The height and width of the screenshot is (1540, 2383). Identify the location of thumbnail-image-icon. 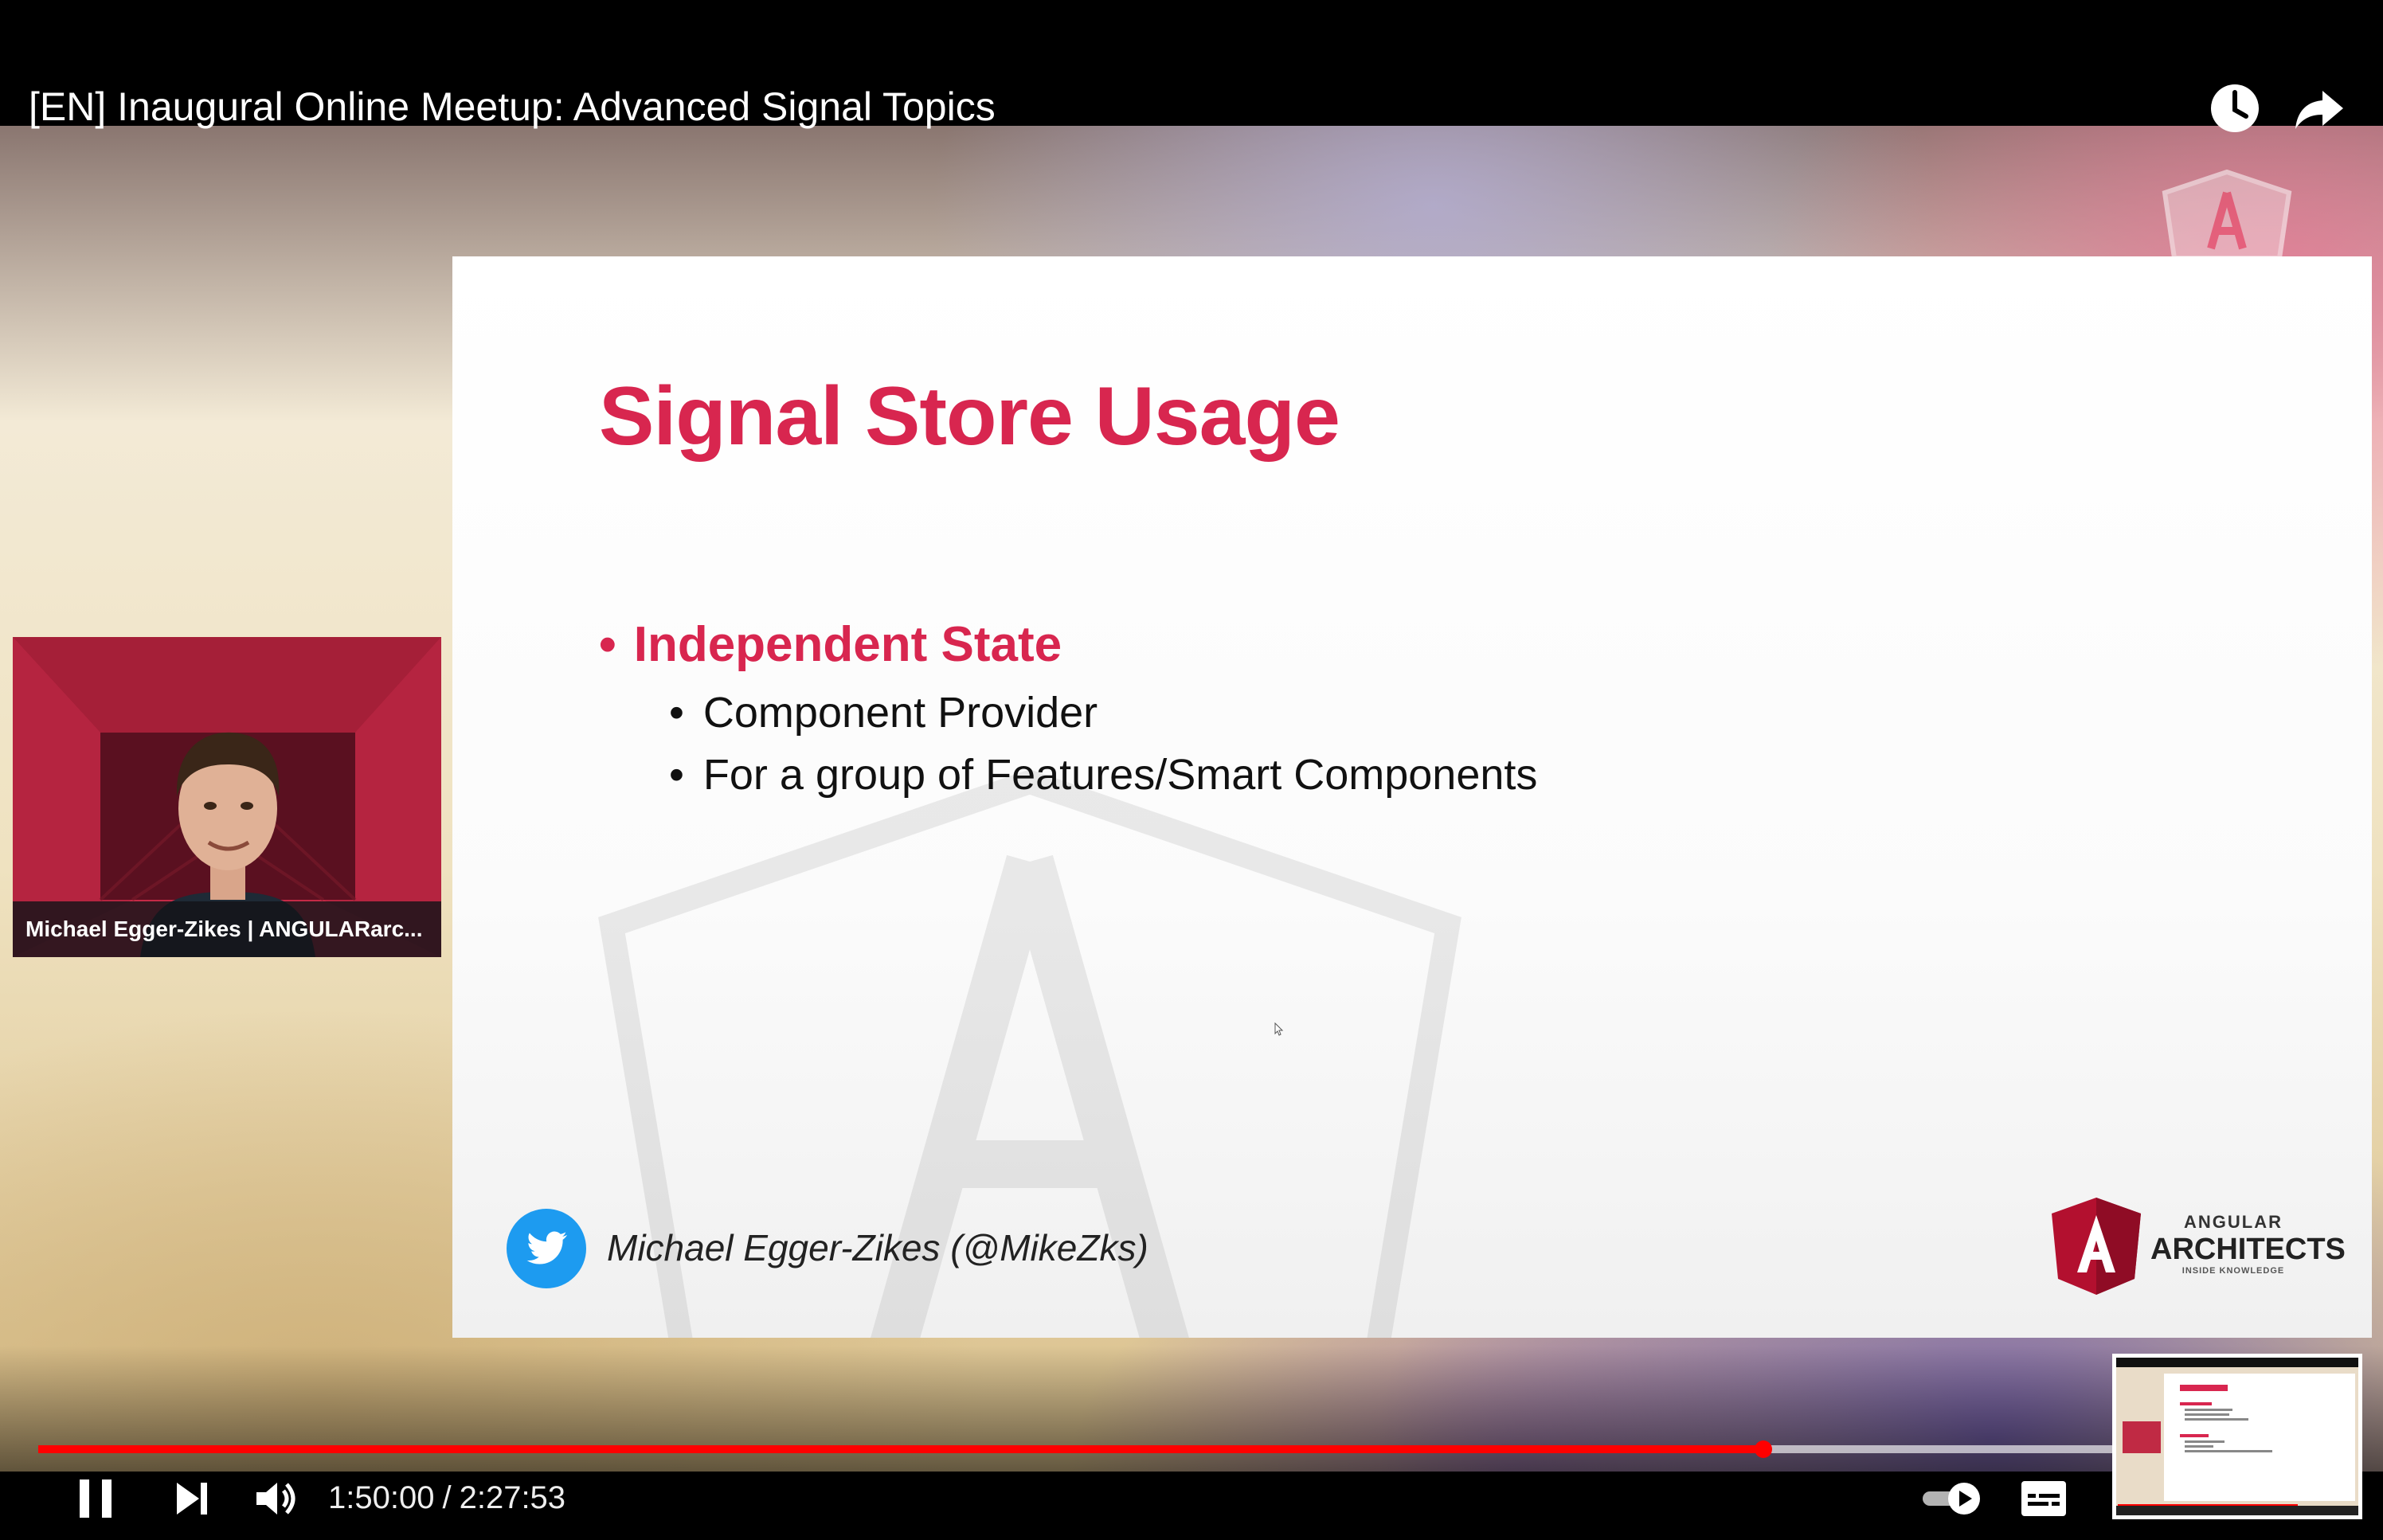
(2237, 1436).